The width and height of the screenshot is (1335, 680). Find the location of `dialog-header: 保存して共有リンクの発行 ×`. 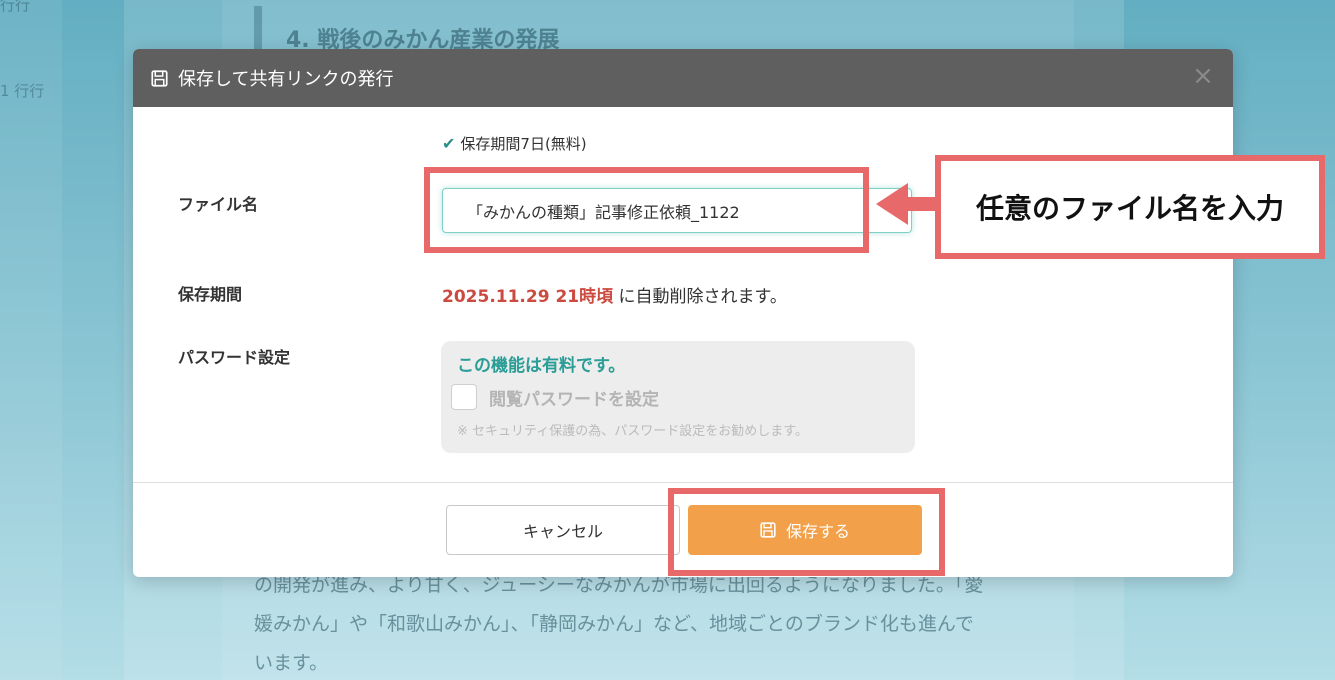

dialog-header: 保存して共有リンクの発行 × is located at coordinates (683, 78).